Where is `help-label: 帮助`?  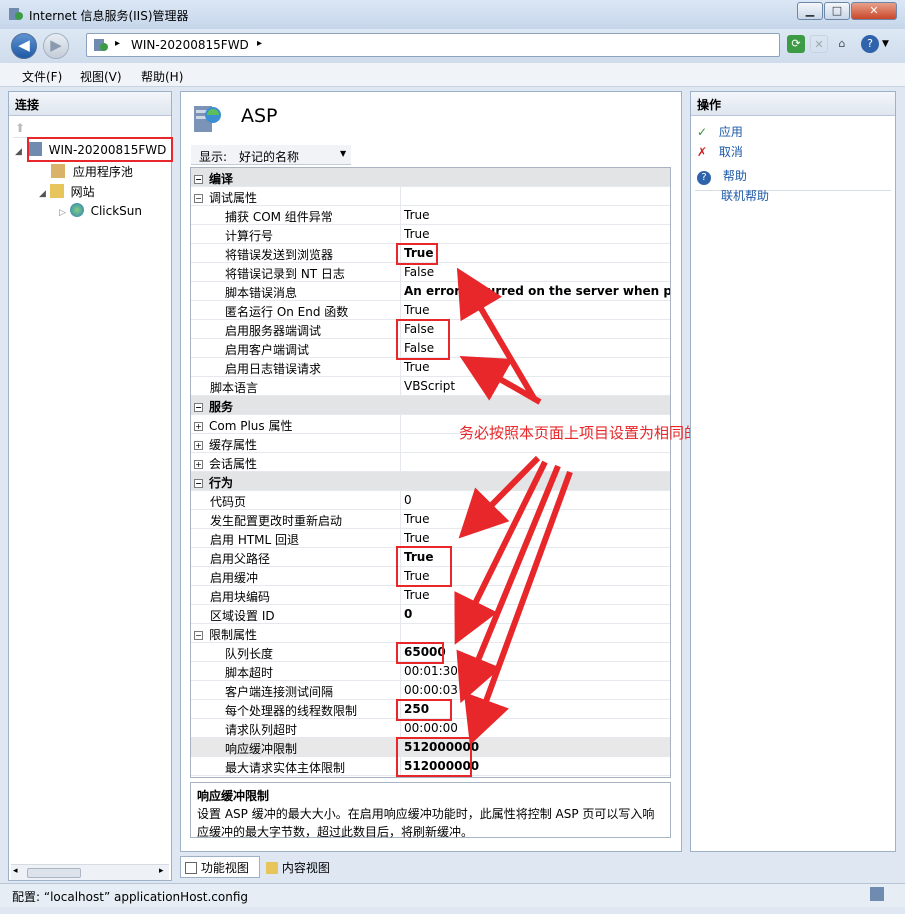
help-label: 帮助 is located at coordinates (735, 176).